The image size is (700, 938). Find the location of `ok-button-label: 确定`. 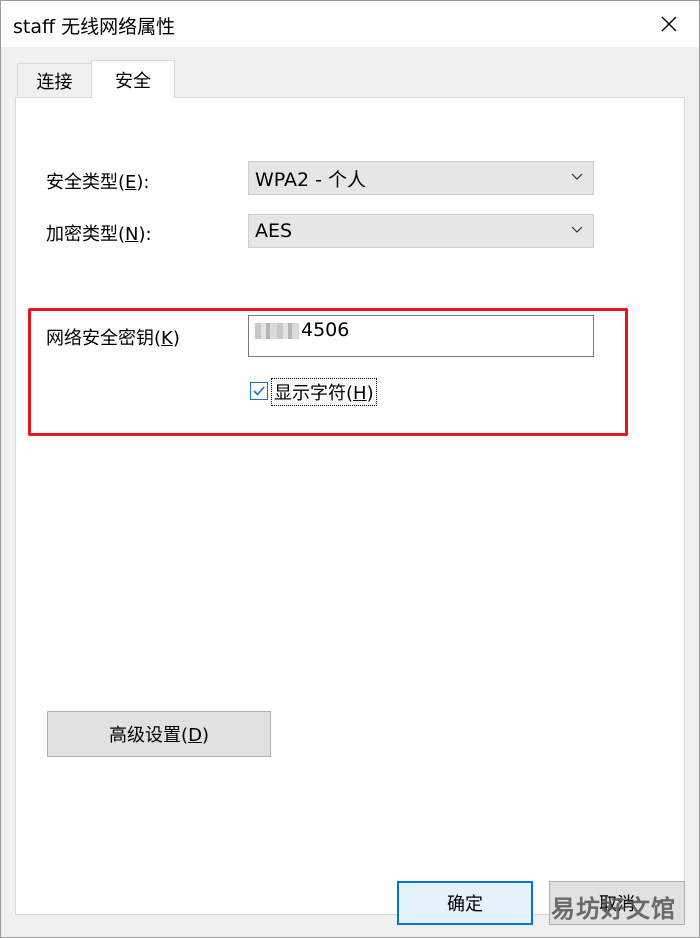

ok-button-label: 确定 is located at coordinates (465, 904).